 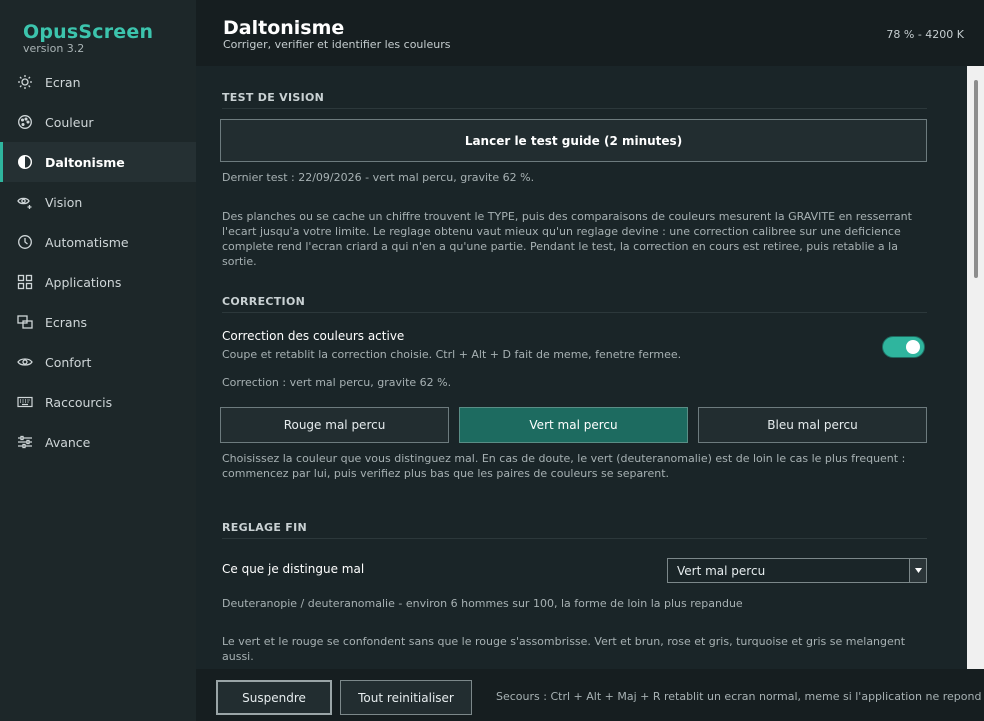 I want to click on section-title-fine: REGLAGE FIN, so click(x=265, y=527).